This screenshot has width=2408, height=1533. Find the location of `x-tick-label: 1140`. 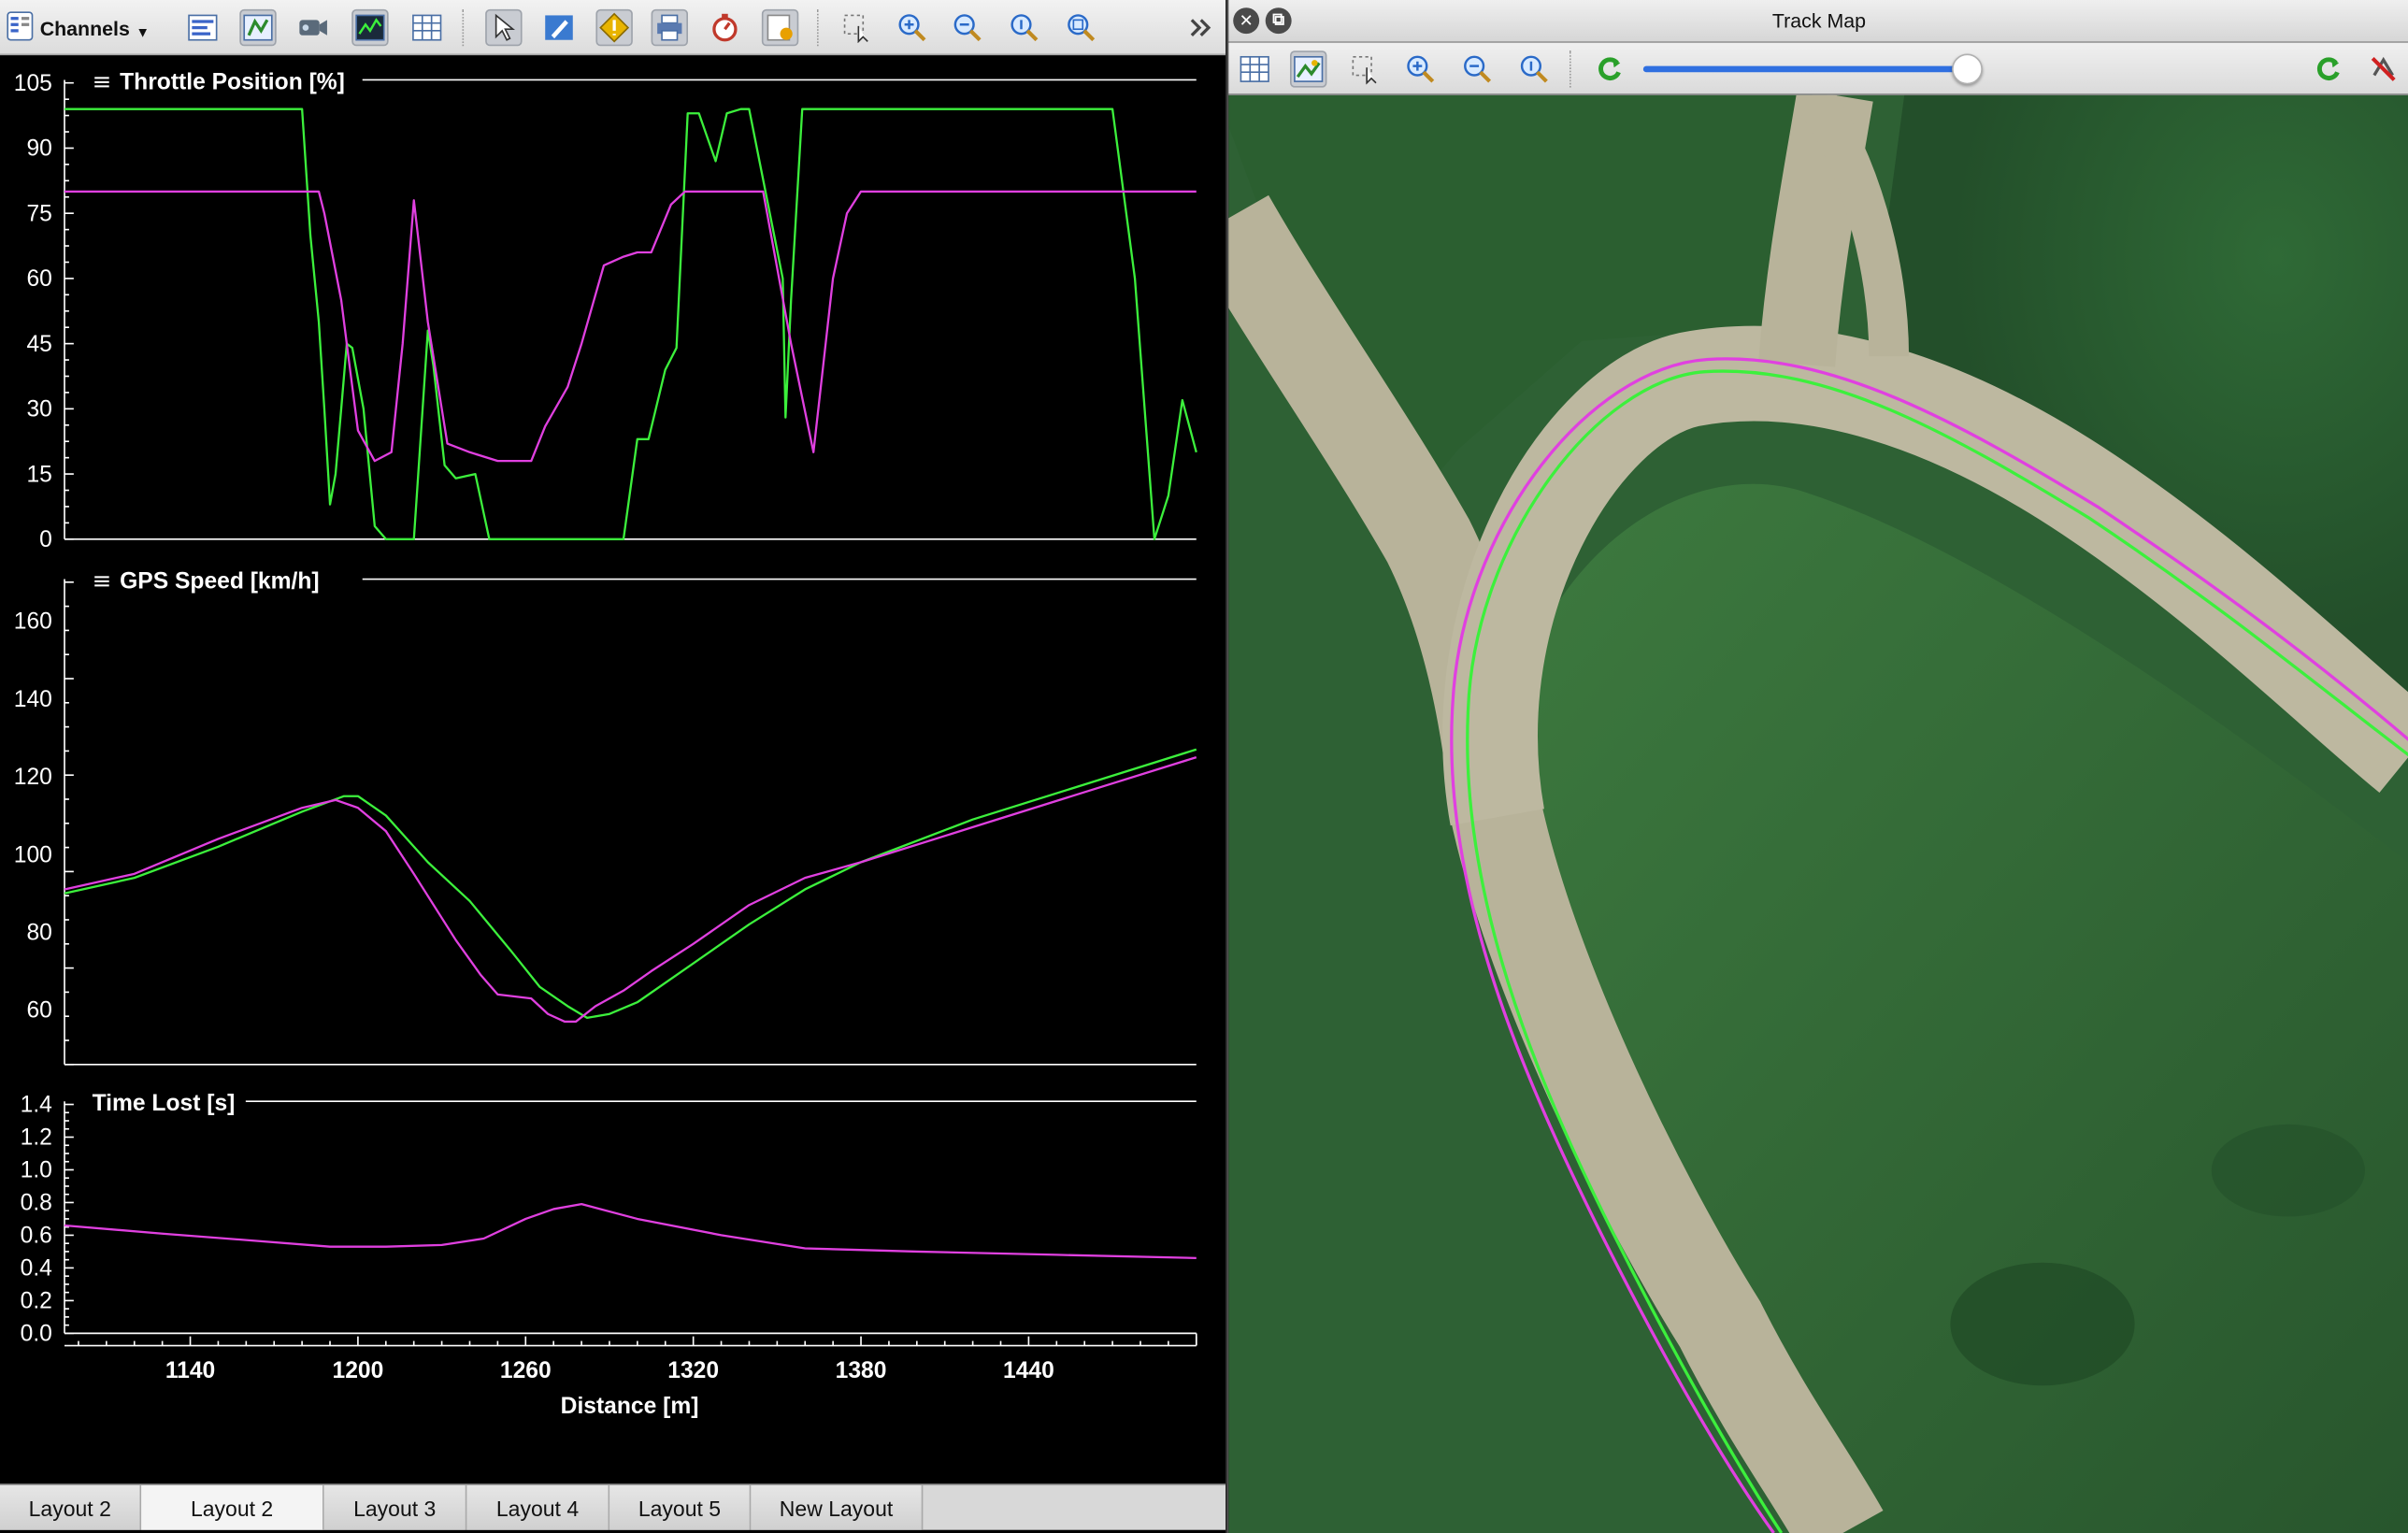

x-tick-label: 1140 is located at coordinates (190, 1370).